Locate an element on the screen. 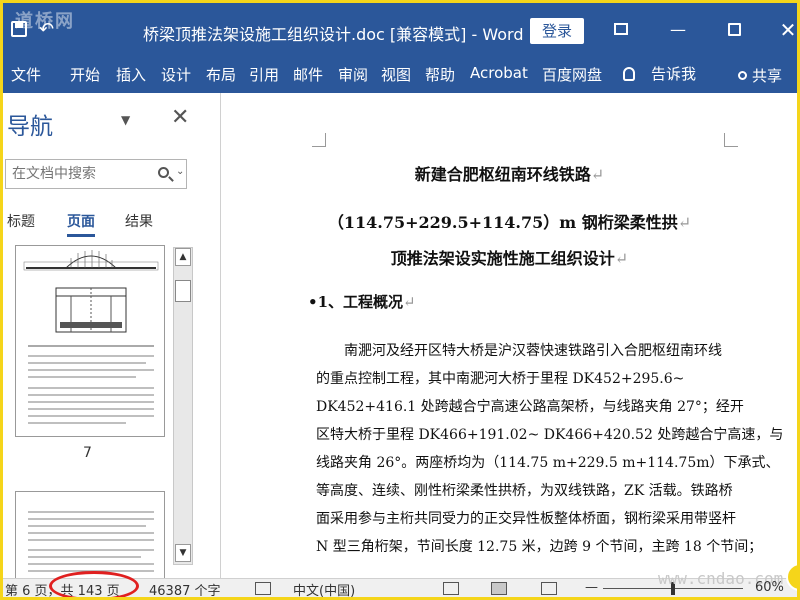  doc-heading-3: 顶推法架设实施性施工组织设计↵ is located at coordinates (509, 258).